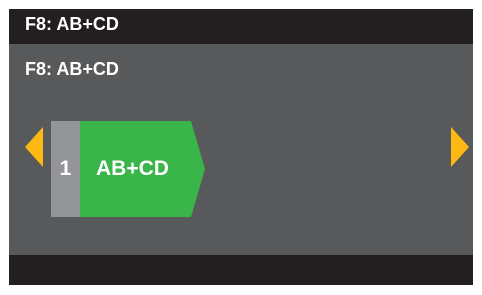 Image resolution: width=482 pixels, height=295 pixels. Describe the element at coordinates (72, 69) in the screenshot. I see `function-subtitle: F8: AB+CD` at that location.